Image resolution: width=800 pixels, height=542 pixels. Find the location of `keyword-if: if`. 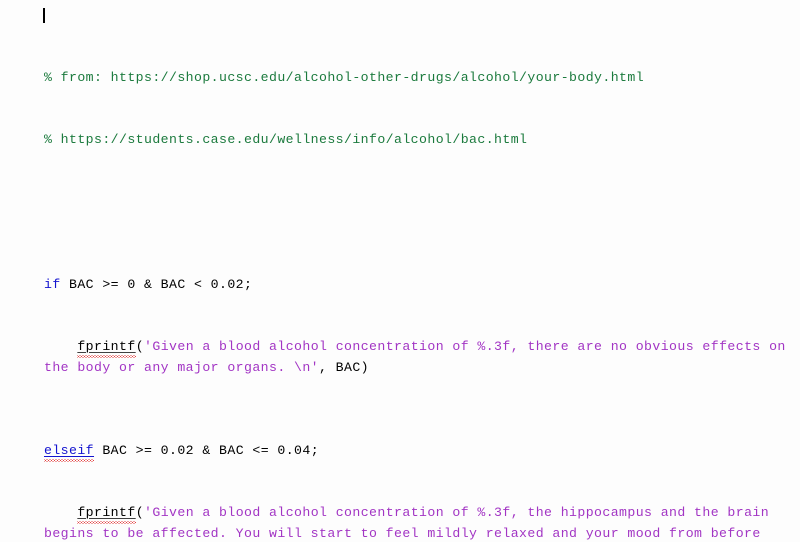

keyword-if: if is located at coordinates (52, 285).